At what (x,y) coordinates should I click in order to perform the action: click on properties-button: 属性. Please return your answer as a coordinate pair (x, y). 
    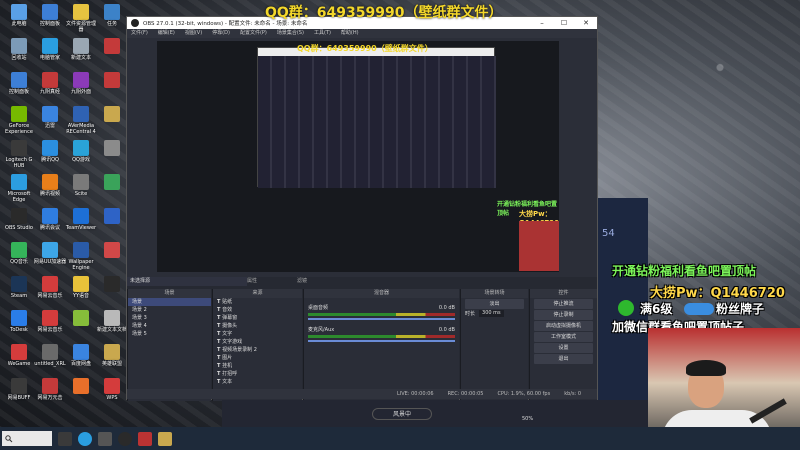
    Looking at the image, I should click on (272, 281).